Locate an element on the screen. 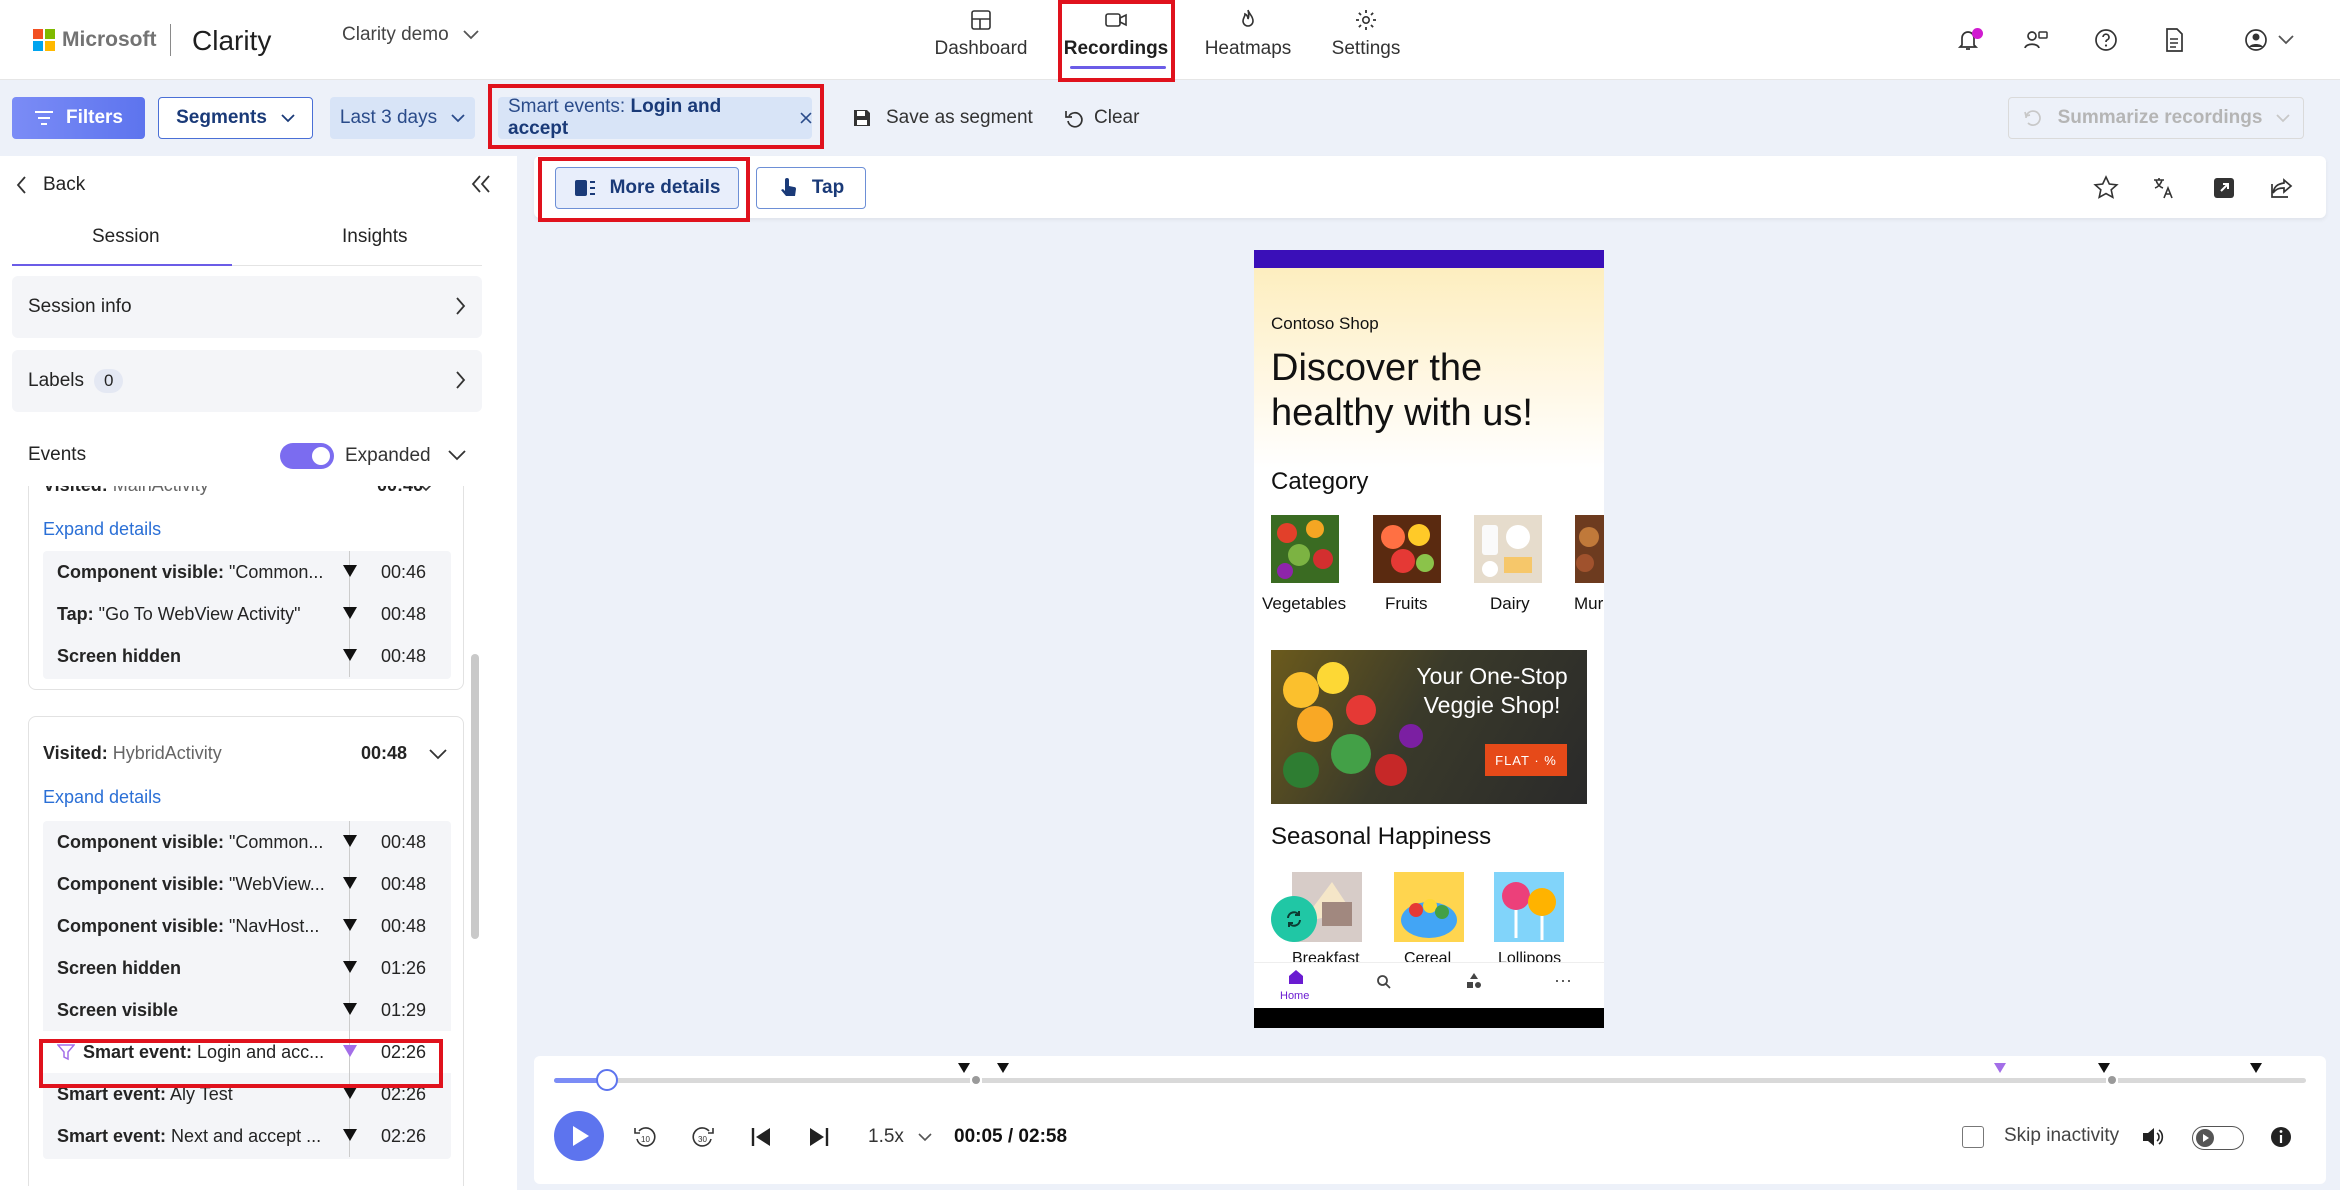 The height and width of the screenshot is (1190, 2340). translate-icon is located at coordinates (2164, 188).